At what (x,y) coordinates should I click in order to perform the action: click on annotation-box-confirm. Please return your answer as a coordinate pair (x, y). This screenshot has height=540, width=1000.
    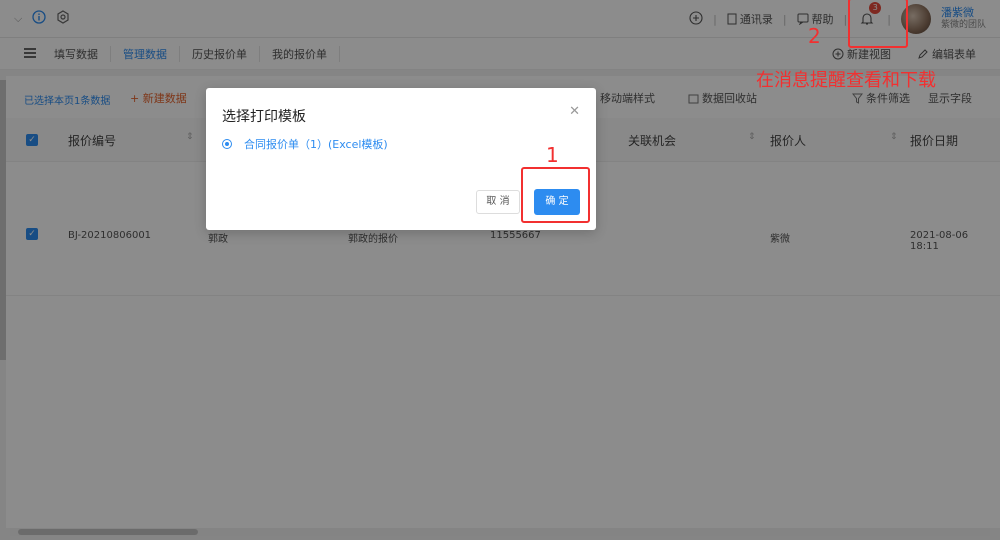
    Looking at the image, I should click on (555, 195).